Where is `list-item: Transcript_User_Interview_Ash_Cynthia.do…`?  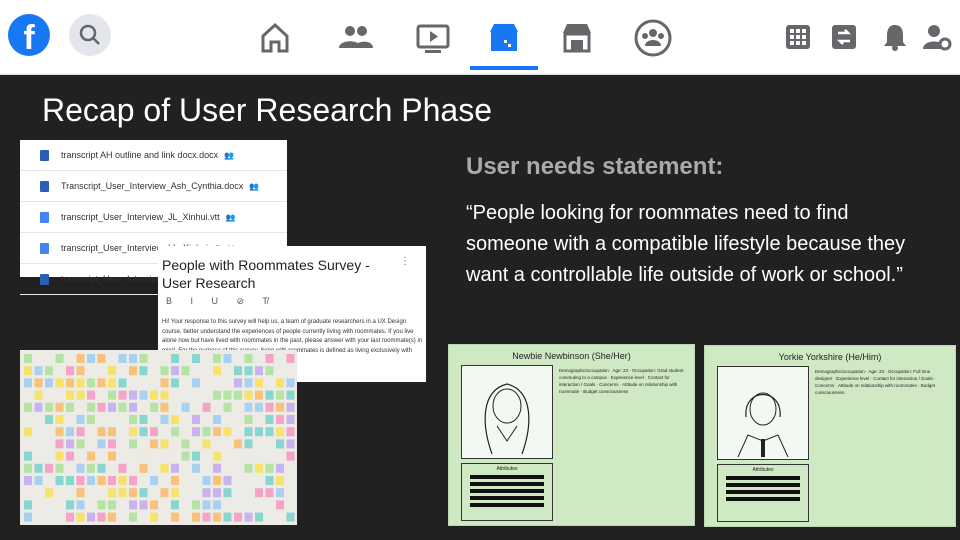
list-item: Transcript_User_Interview_Ash_Cynthia.do… is located at coordinates (153, 186).